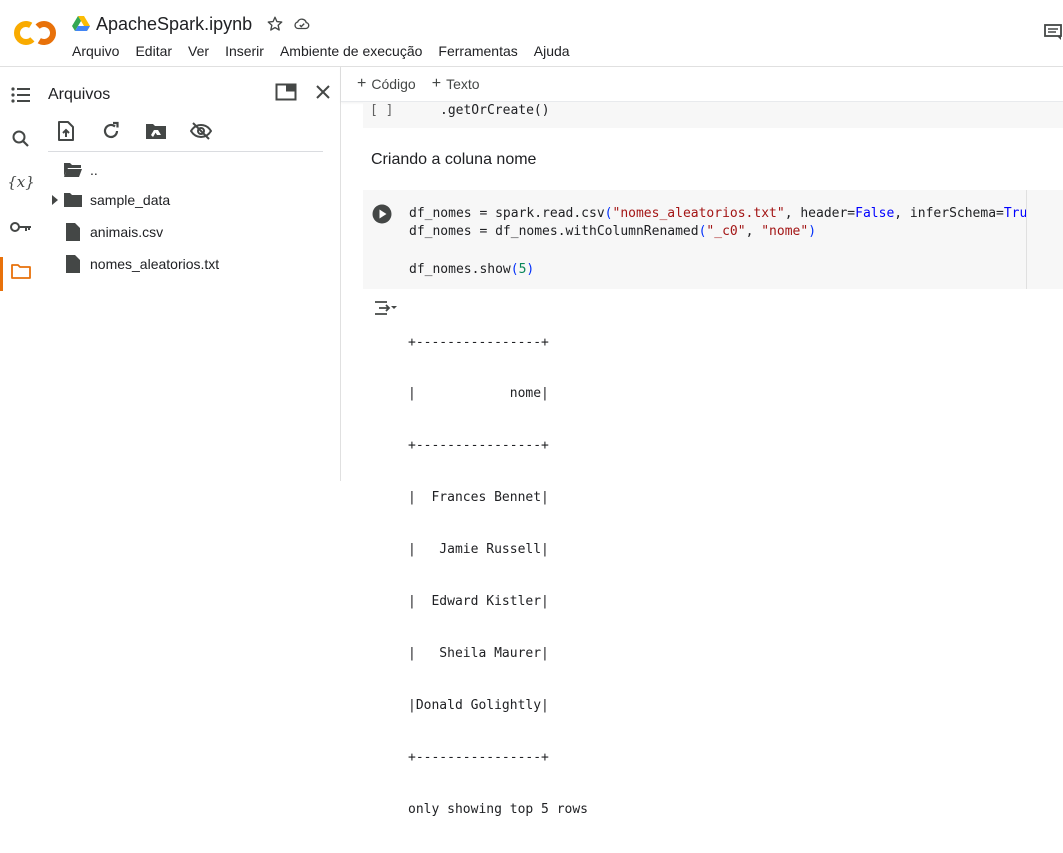  I want to click on menu-ferramentas: Ferramentas, so click(477, 51).